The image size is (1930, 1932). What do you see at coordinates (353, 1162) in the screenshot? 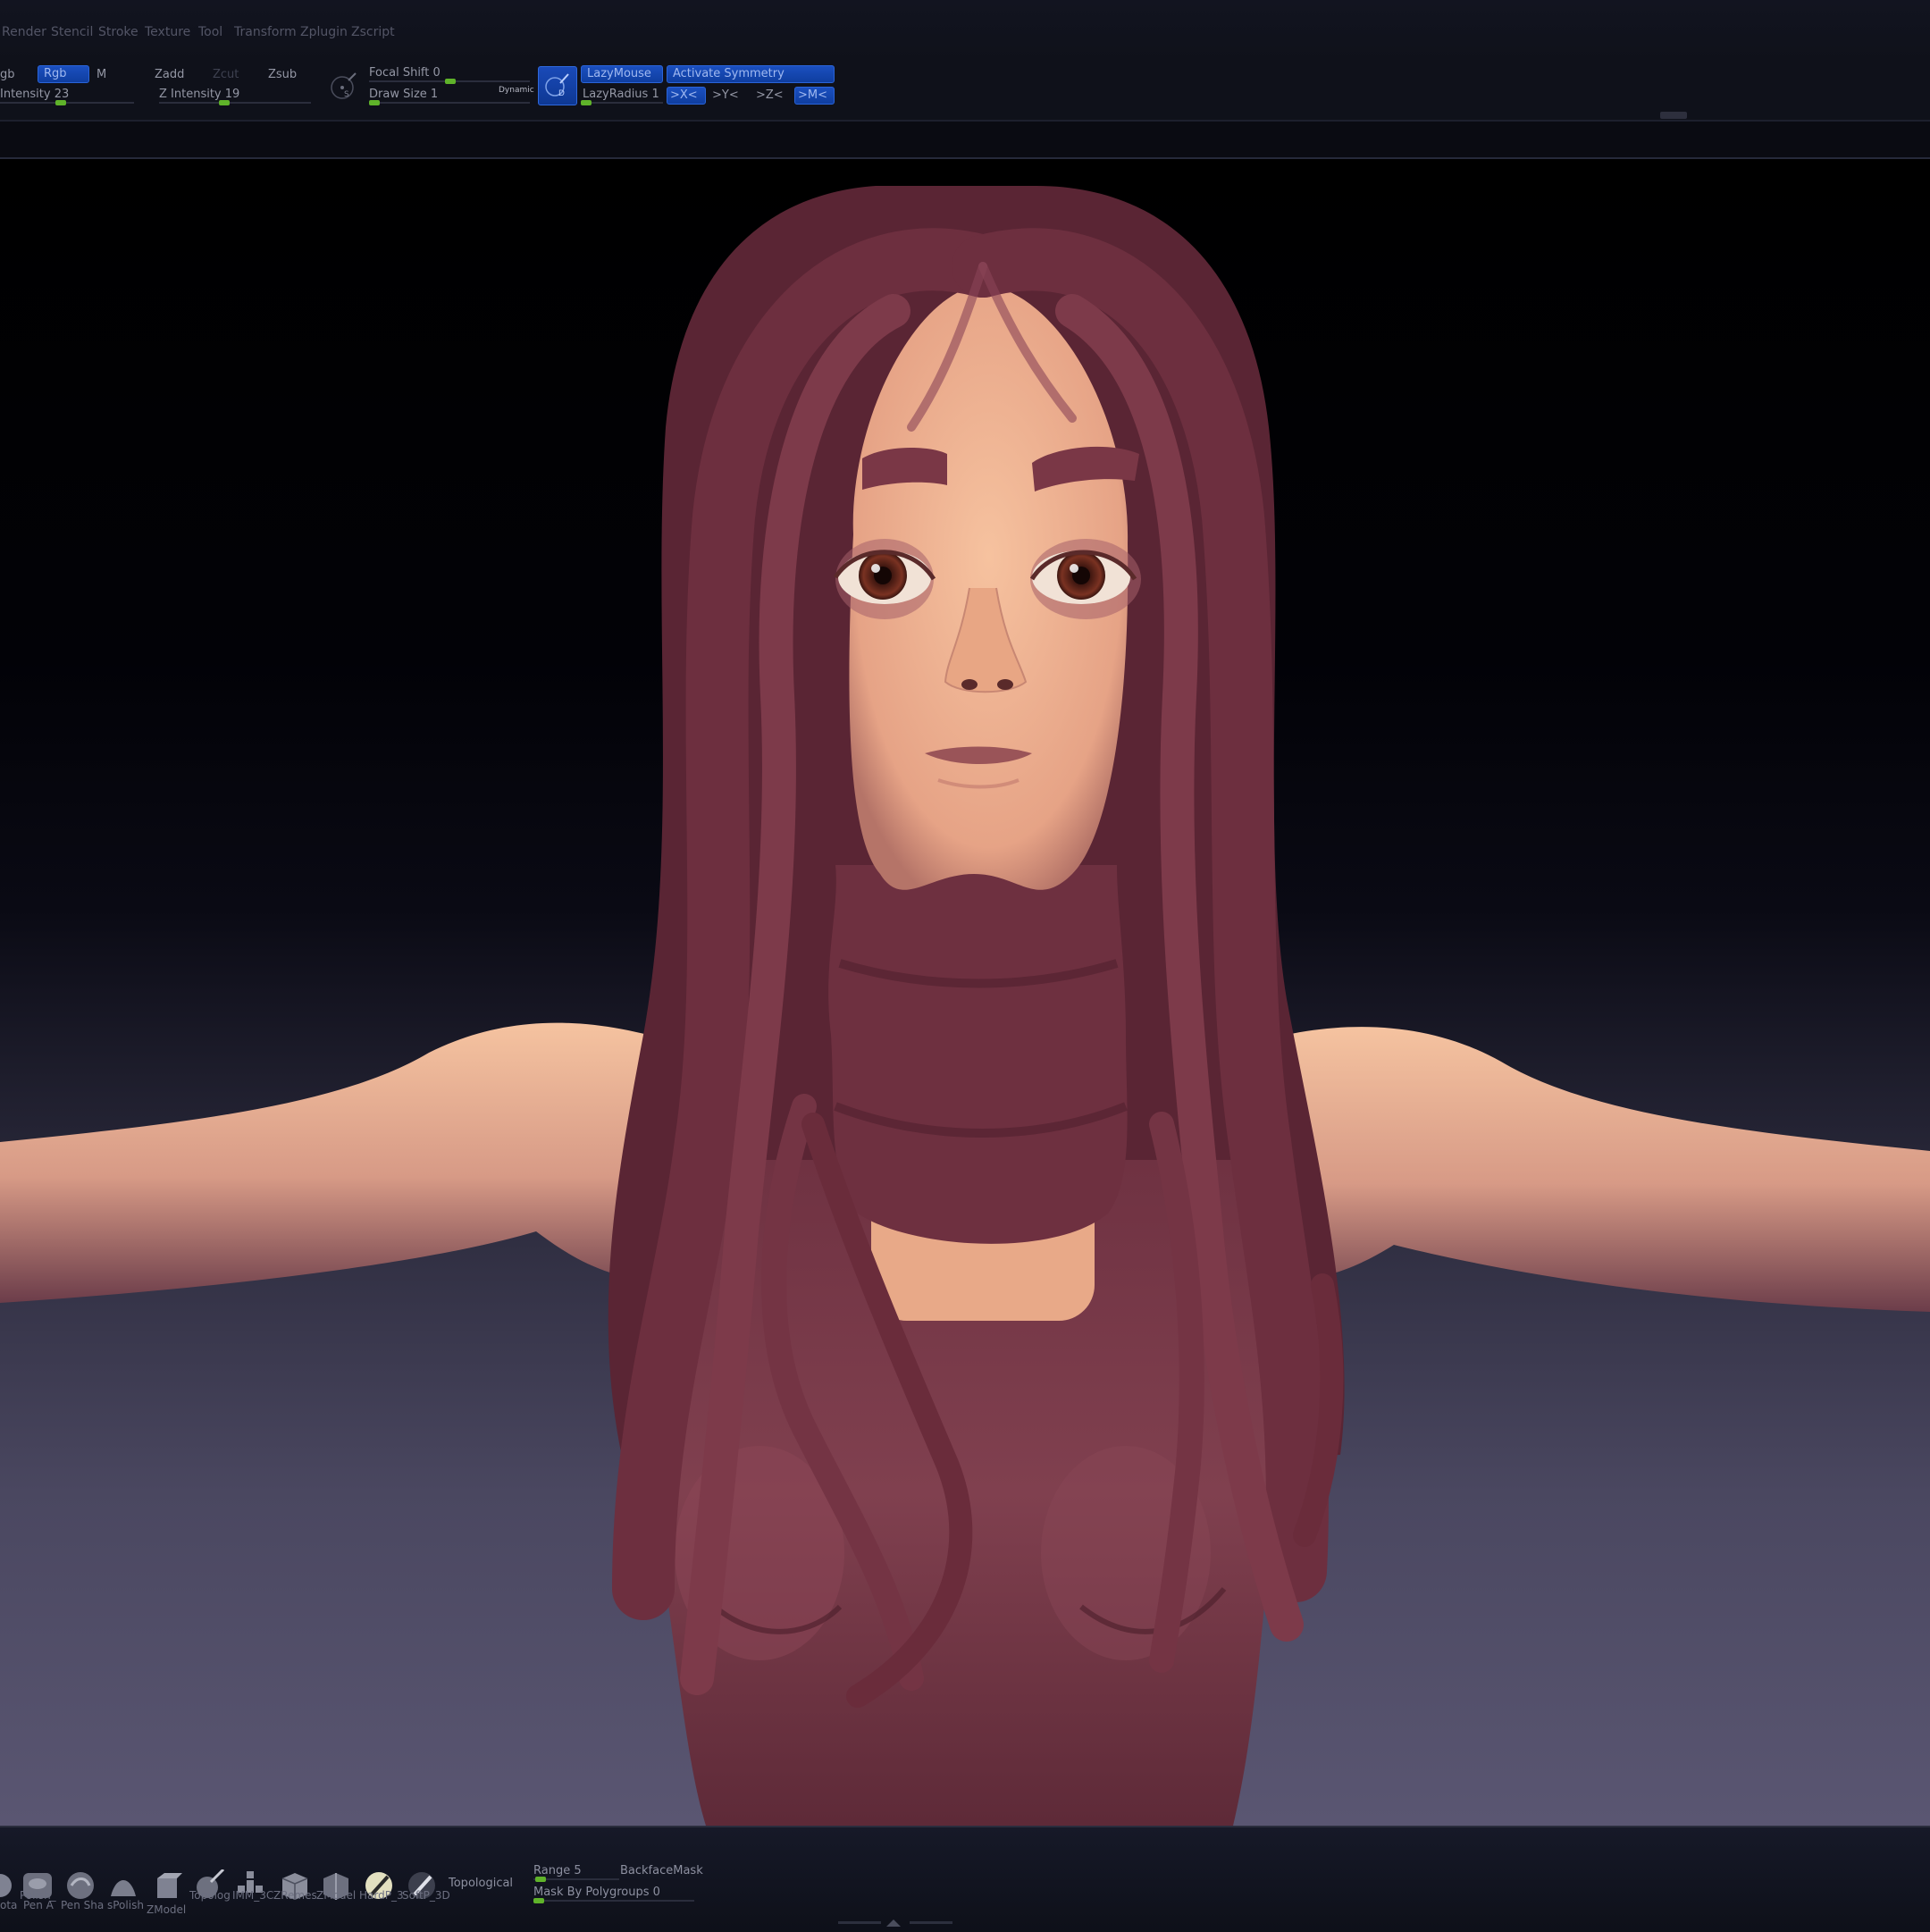
I see `left-arm` at bounding box center [353, 1162].